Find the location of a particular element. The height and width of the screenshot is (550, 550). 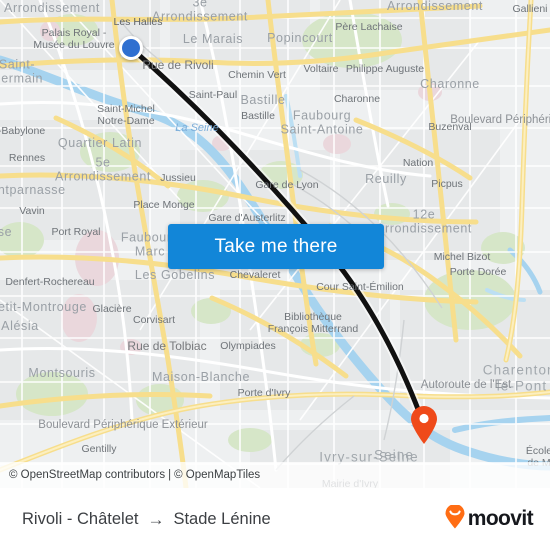

origin-label: Rivoli - Châtelet is located at coordinates (80, 518).